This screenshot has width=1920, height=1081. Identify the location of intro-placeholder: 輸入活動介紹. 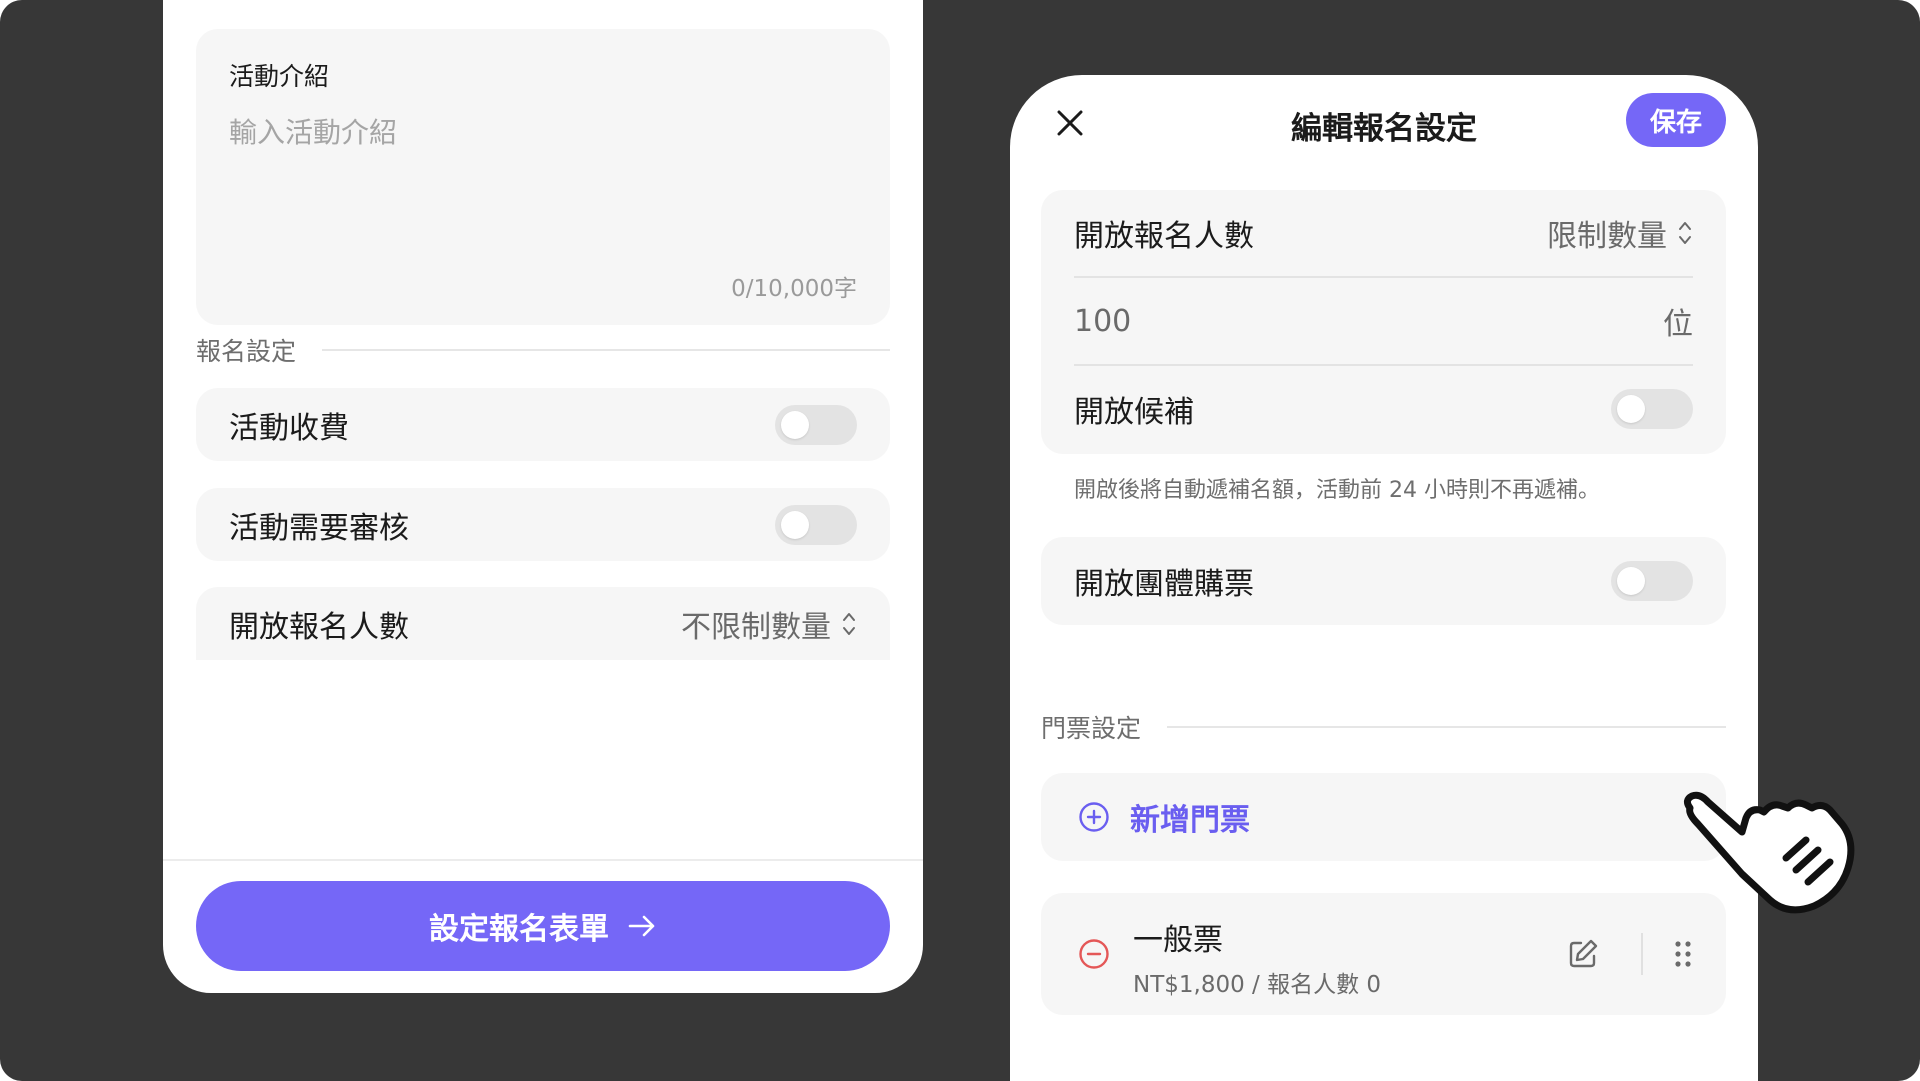
(313, 132).